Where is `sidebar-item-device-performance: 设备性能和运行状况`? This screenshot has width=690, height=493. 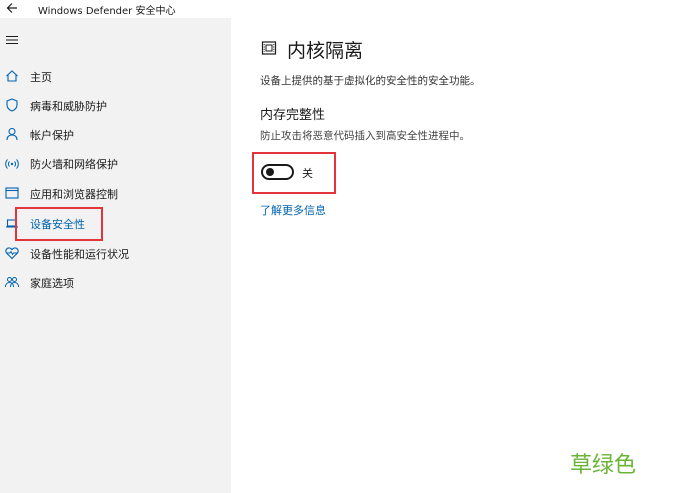
sidebar-item-device-performance: 设备性能和运行状况 is located at coordinates (115, 253).